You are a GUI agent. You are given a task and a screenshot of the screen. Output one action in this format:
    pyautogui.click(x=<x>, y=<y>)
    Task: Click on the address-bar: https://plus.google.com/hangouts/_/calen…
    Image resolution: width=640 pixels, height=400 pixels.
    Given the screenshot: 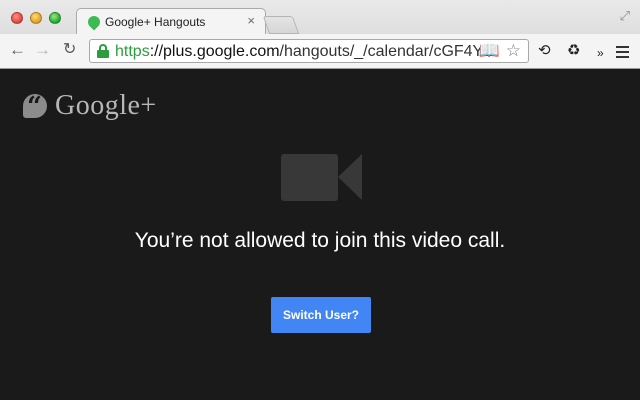 What is the action you would take?
    pyautogui.click(x=309, y=51)
    